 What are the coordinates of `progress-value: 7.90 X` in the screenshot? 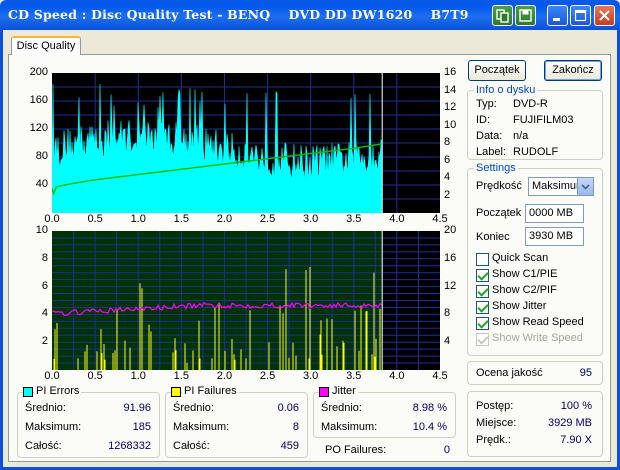 It's located at (576, 440).